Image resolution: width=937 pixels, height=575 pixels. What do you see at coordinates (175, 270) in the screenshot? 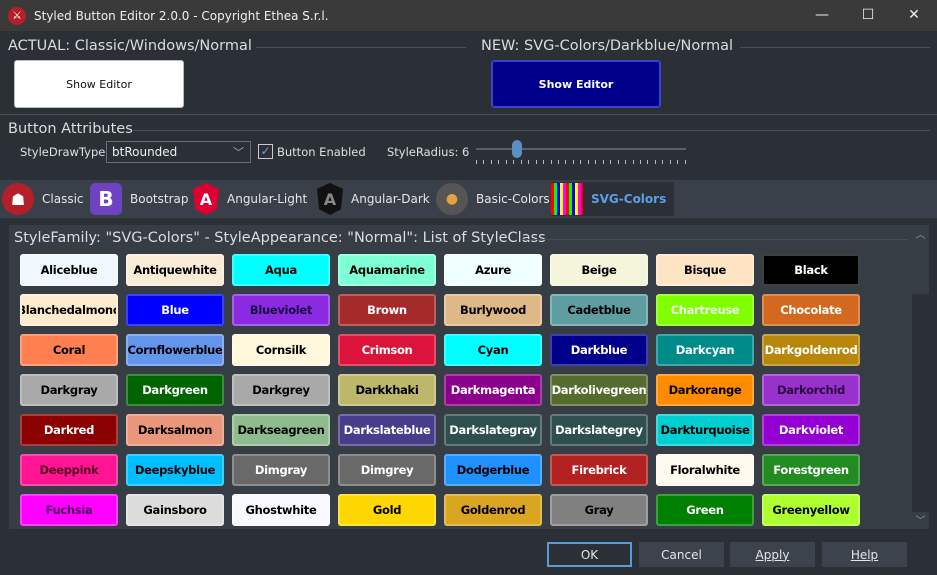
I see `style-class-button-antiquewhite: Antiquewhite` at bounding box center [175, 270].